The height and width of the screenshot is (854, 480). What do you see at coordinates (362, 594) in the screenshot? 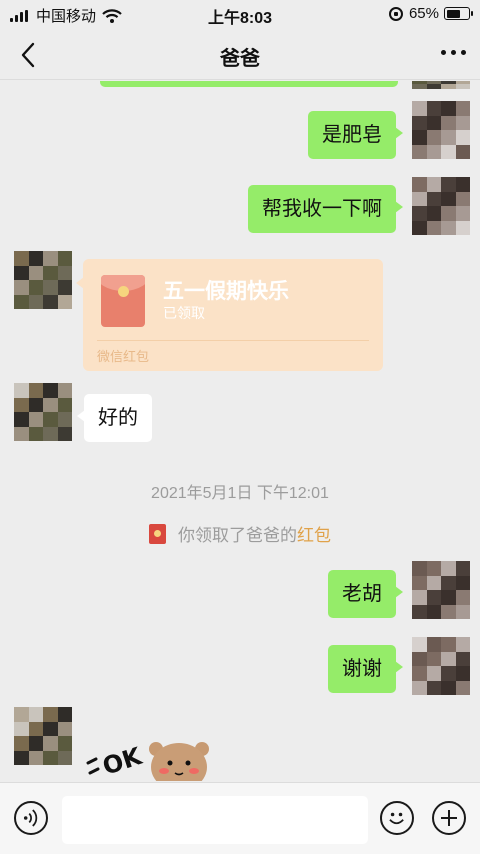
I see `message-text: 老胡` at bounding box center [362, 594].